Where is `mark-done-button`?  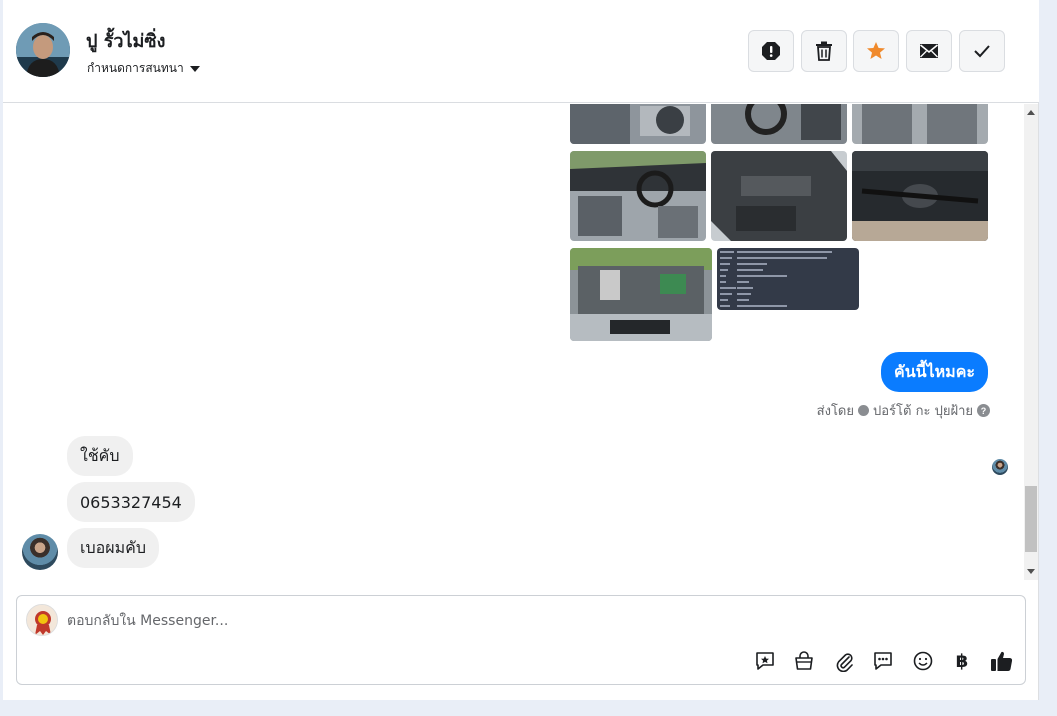
mark-done-button is located at coordinates (982, 51).